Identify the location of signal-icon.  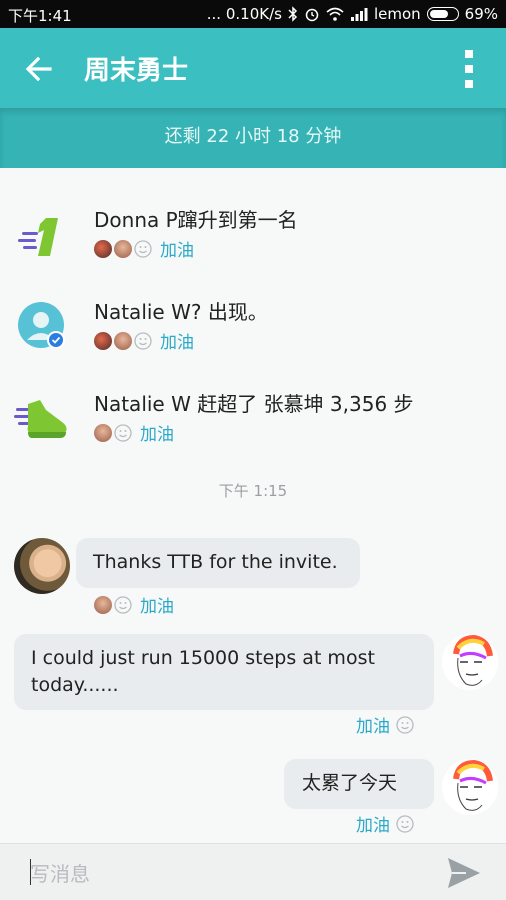
(359, 14).